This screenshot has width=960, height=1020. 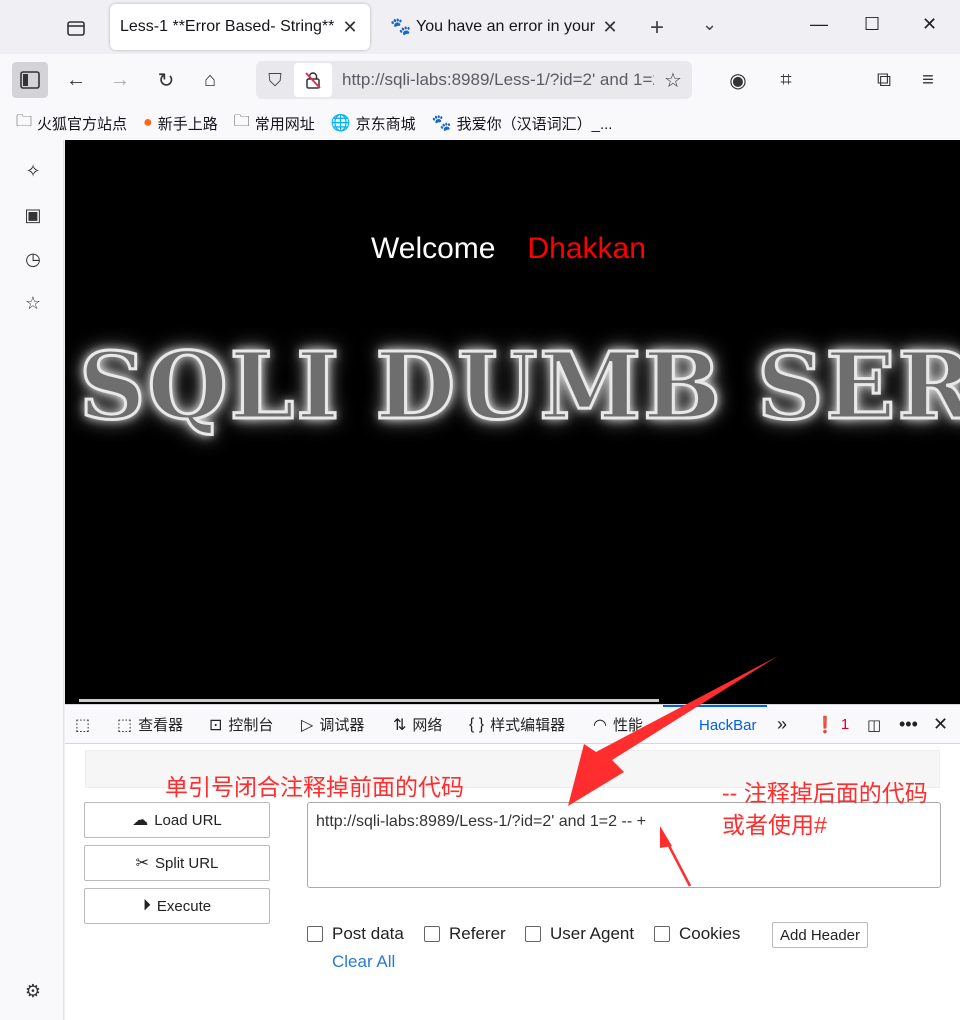 What do you see at coordinates (216, 725) in the screenshot?
I see `console-icon: ⊡` at bounding box center [216, 725].